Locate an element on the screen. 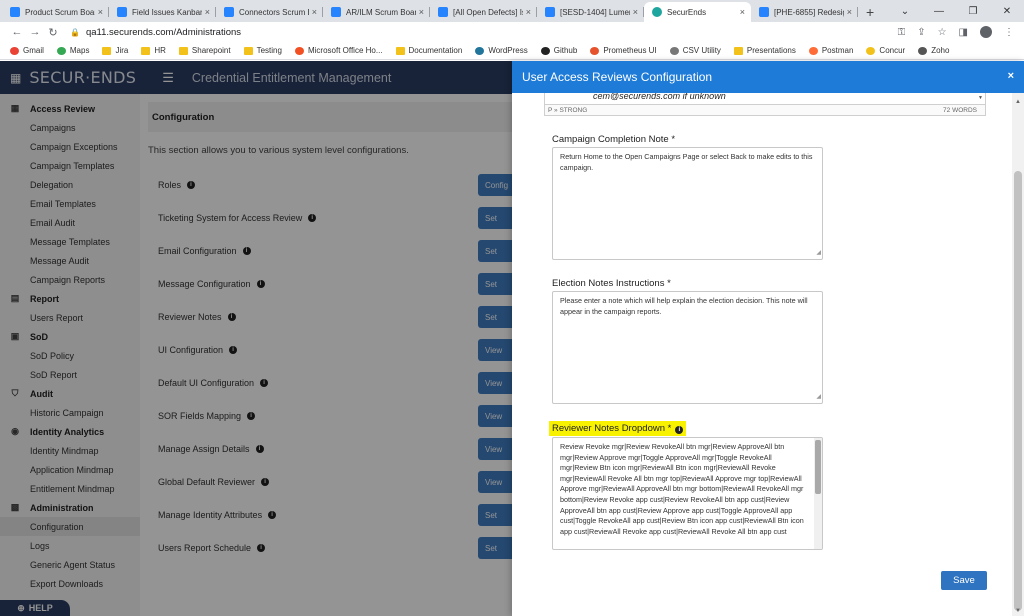 The height and width of the screenshot is (616, 1024). editor-scroll-down-icon: ▼ is located at coordinates (980, 98).